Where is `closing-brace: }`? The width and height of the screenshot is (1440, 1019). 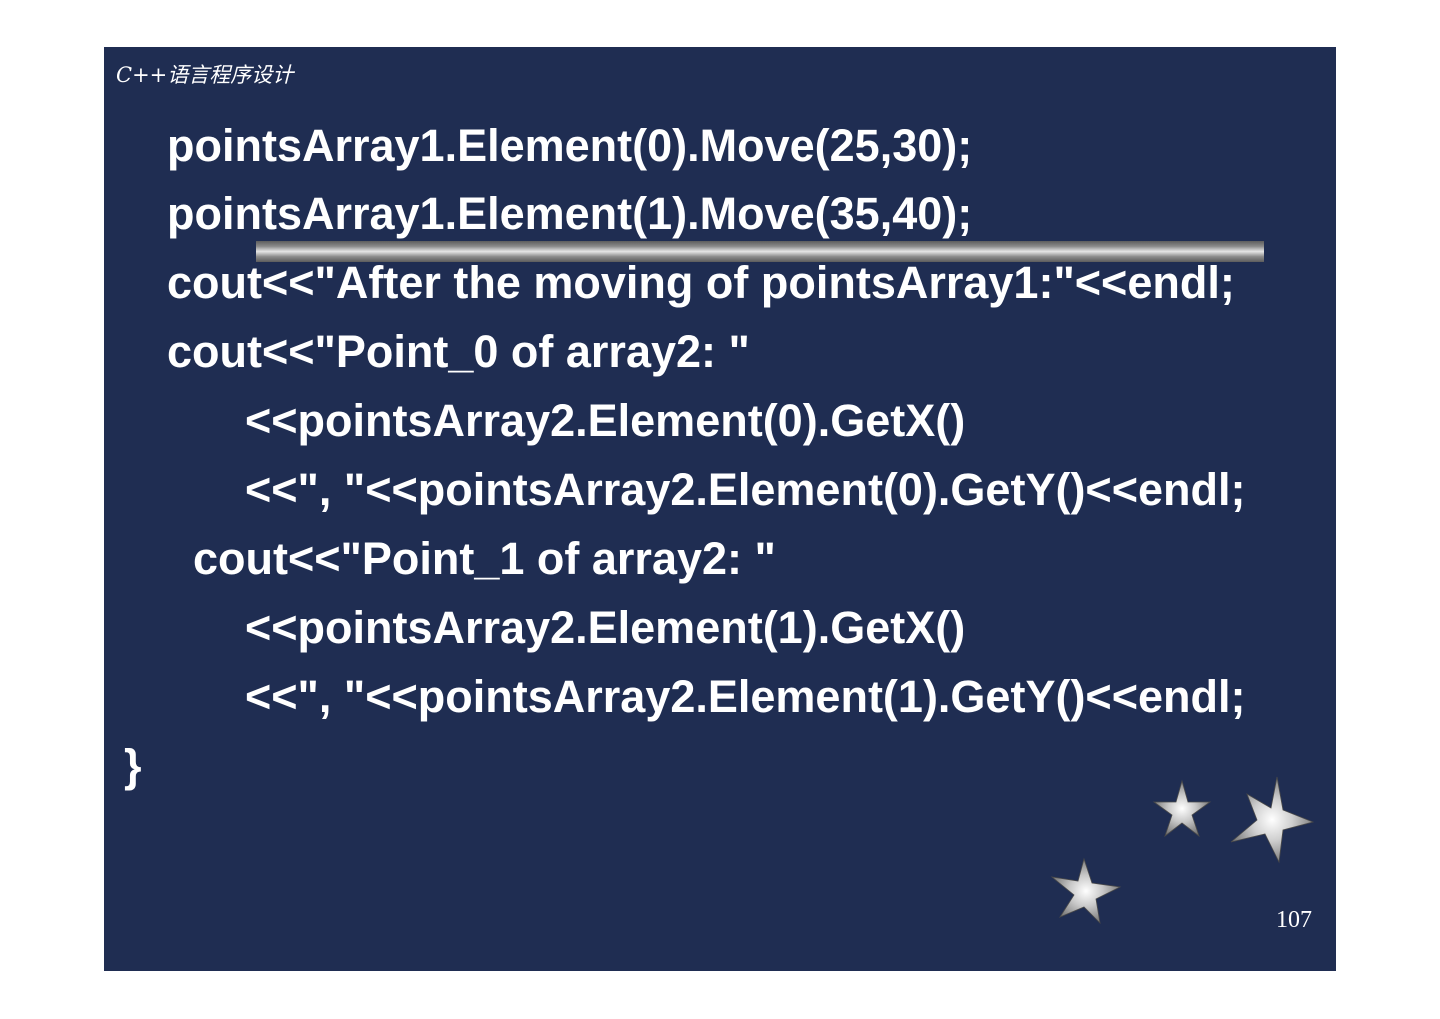 closing-brace: } is located at coordinates (133, 765).